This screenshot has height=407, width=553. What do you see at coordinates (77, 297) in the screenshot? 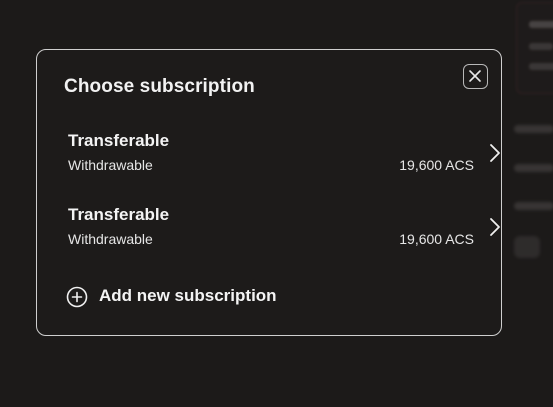
I see `plus-circle-icon` at bounding box center [77, 297].